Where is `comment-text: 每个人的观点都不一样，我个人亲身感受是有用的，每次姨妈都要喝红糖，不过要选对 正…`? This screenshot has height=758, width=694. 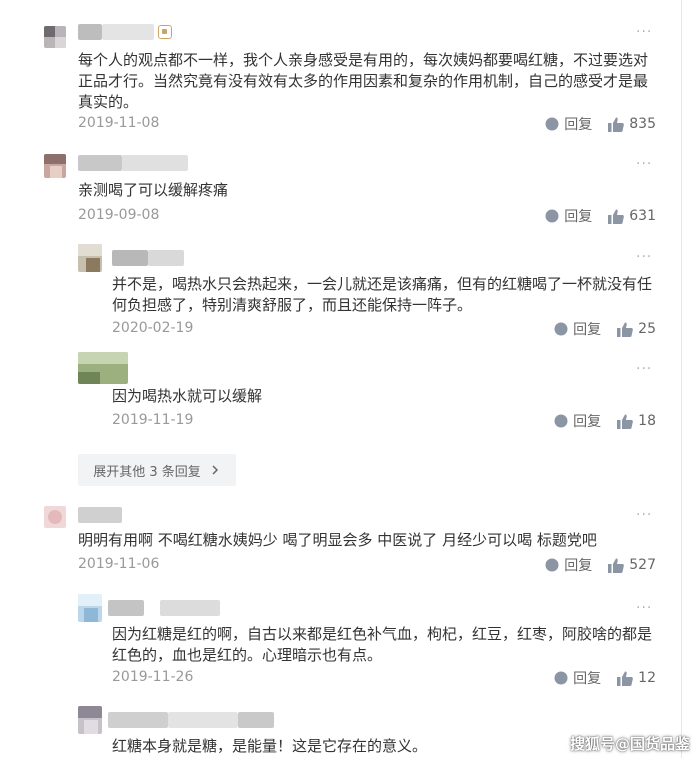
comment-text: 每个人的观点都不一样，我个人亲身感受是有用的，每次姨妈都要喝红糖，不过要选对 正… is located at coordinates (363, 81).